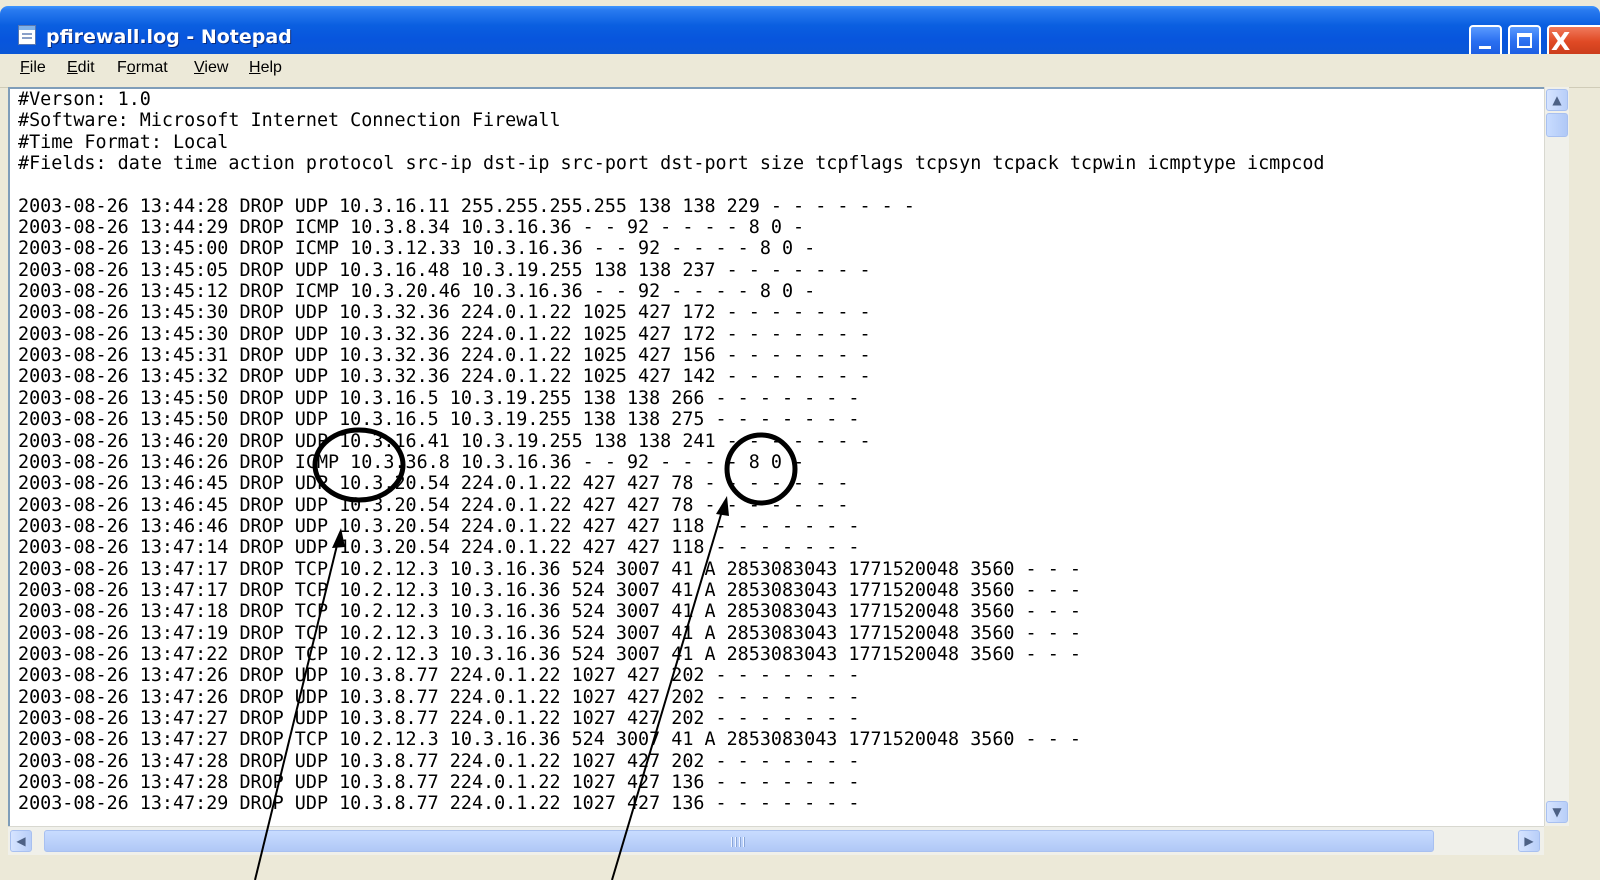 The width and height of the screenshot is (1600, 880). Describe the element at coordinates (1557, 125) in the screenshot. I see `vertical-scroll-thumb` at that location.